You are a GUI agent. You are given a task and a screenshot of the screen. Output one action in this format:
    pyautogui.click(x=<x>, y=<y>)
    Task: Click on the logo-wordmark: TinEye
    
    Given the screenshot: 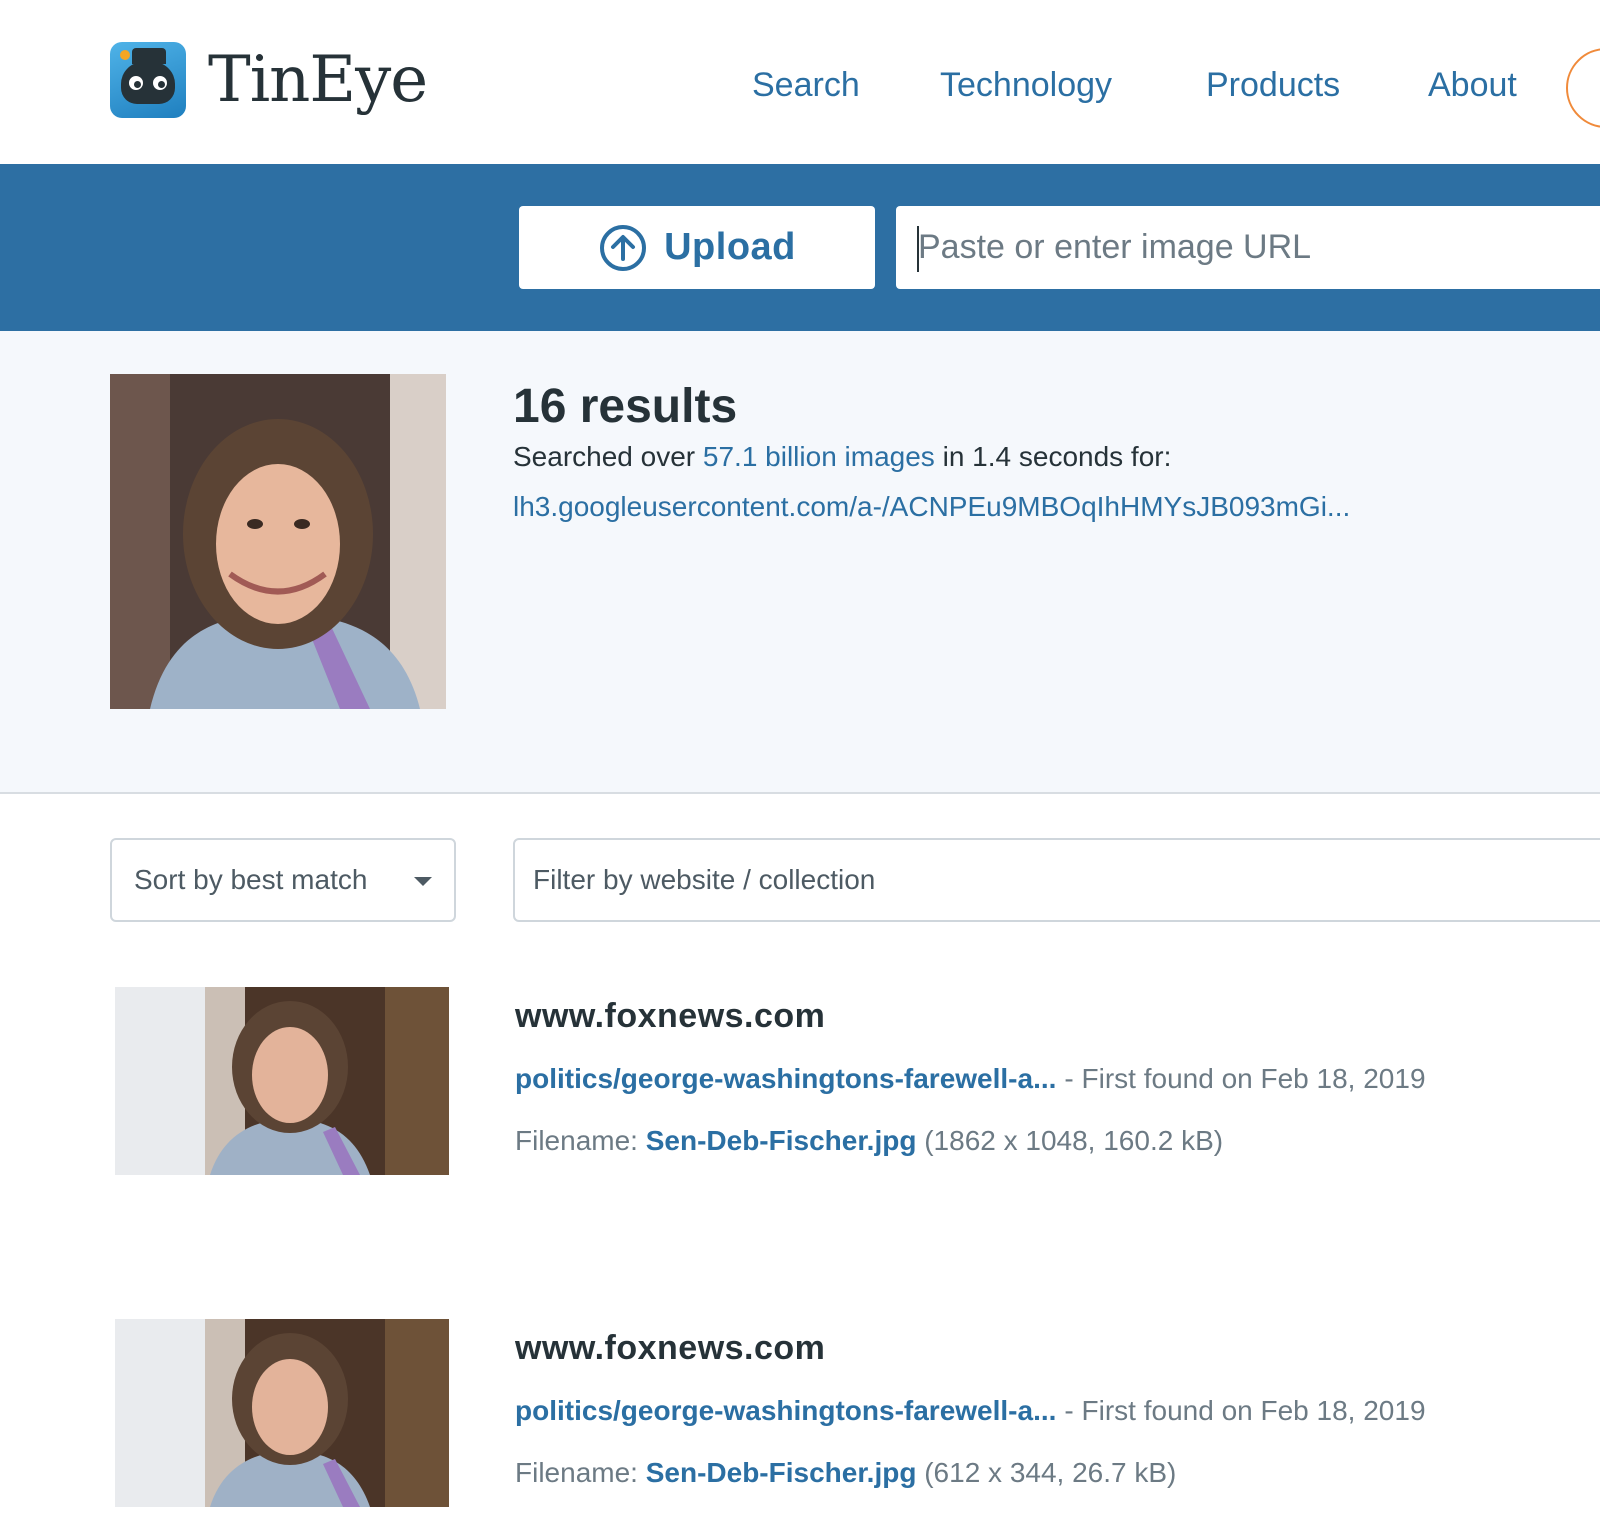 What is the action you would take?
    pyautogui.click(x=318, y=80)
    